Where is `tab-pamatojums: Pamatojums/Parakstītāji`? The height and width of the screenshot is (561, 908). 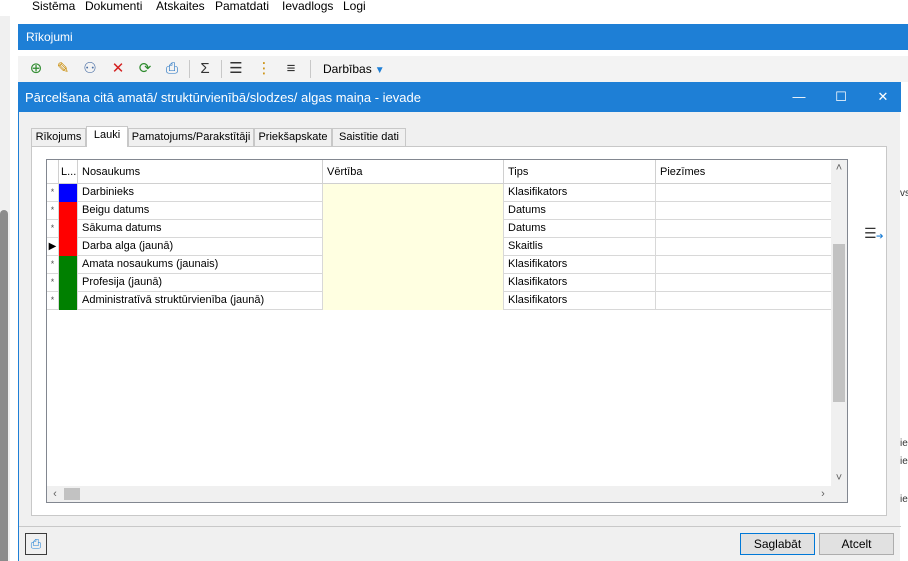
tab-pamatojums: Pamatojums/Parakstītāji is located at coordinates (191, 137).